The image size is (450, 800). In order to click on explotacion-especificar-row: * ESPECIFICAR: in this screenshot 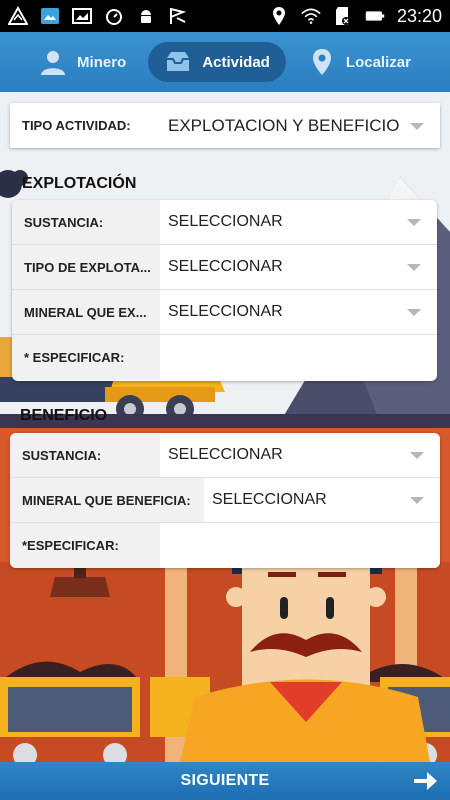, I will do `click(224, 357)`.